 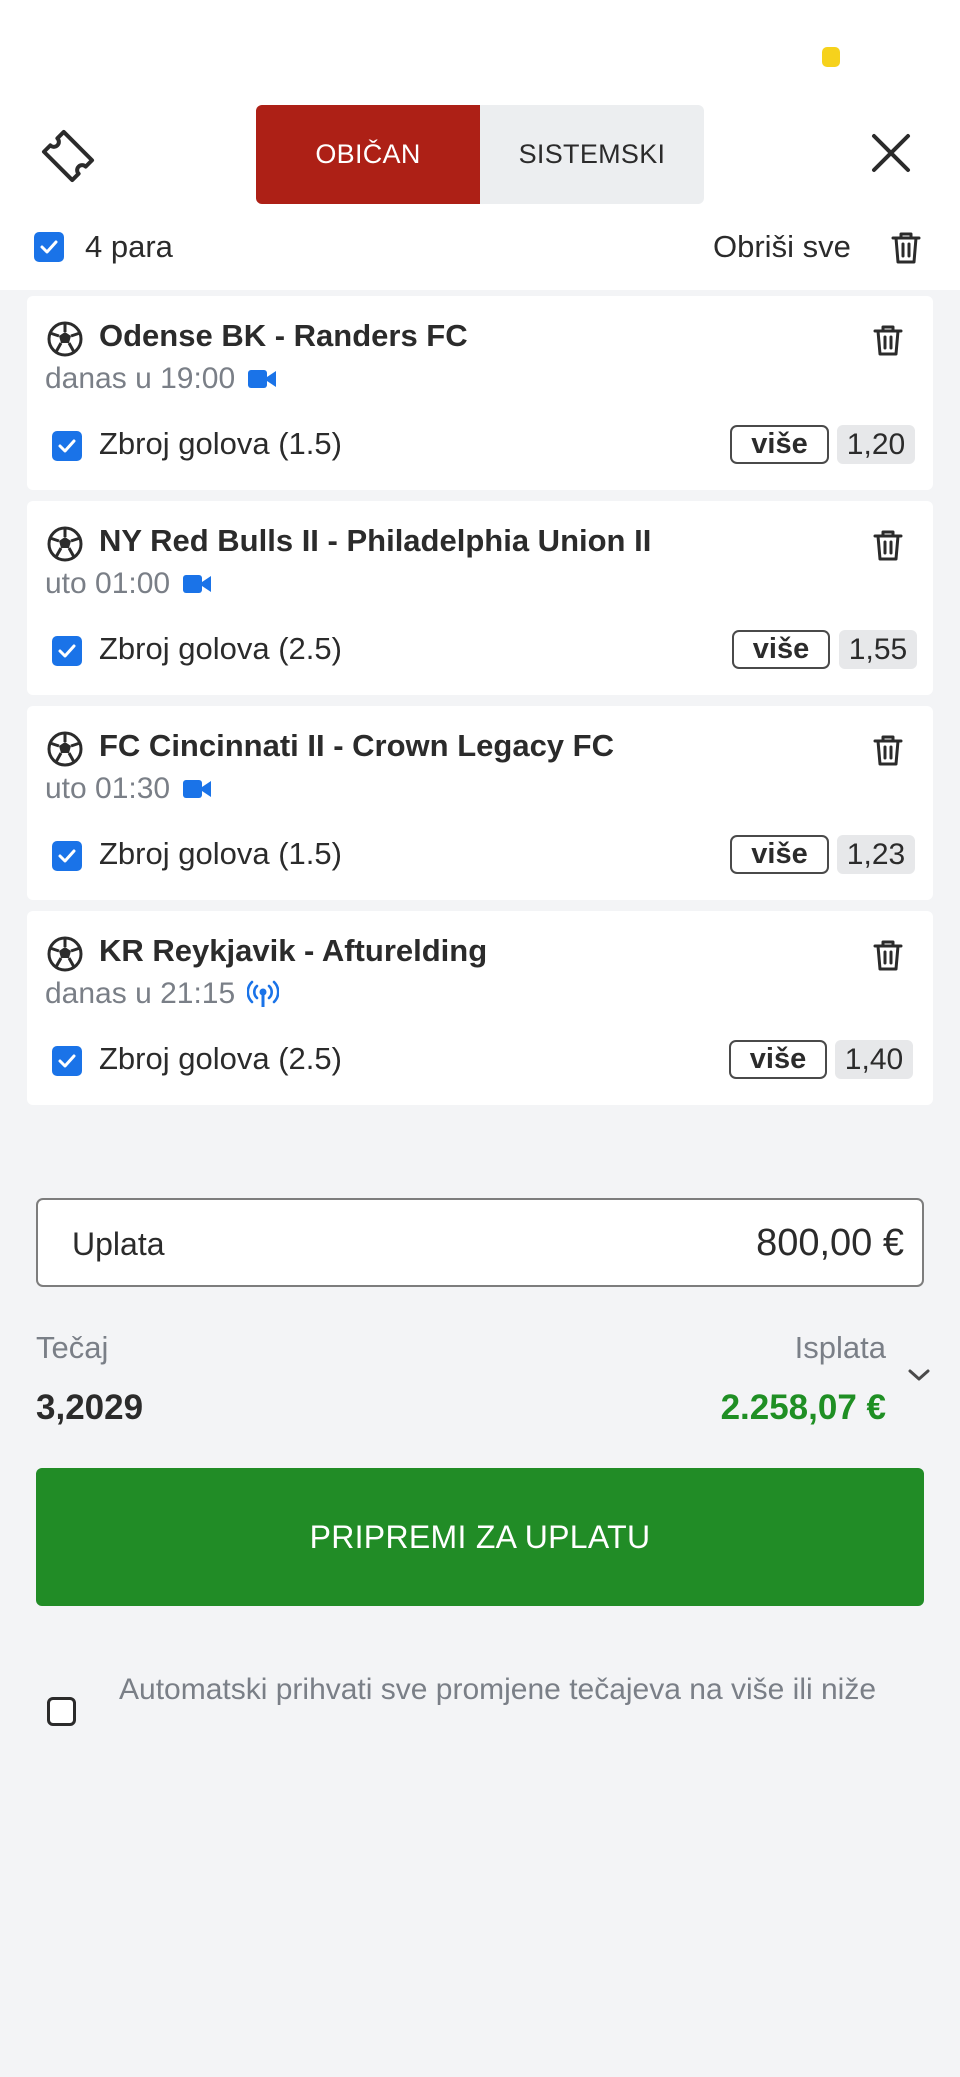 I want to click on delete-all-button: Obriši sve, so click(x=782, y=247).